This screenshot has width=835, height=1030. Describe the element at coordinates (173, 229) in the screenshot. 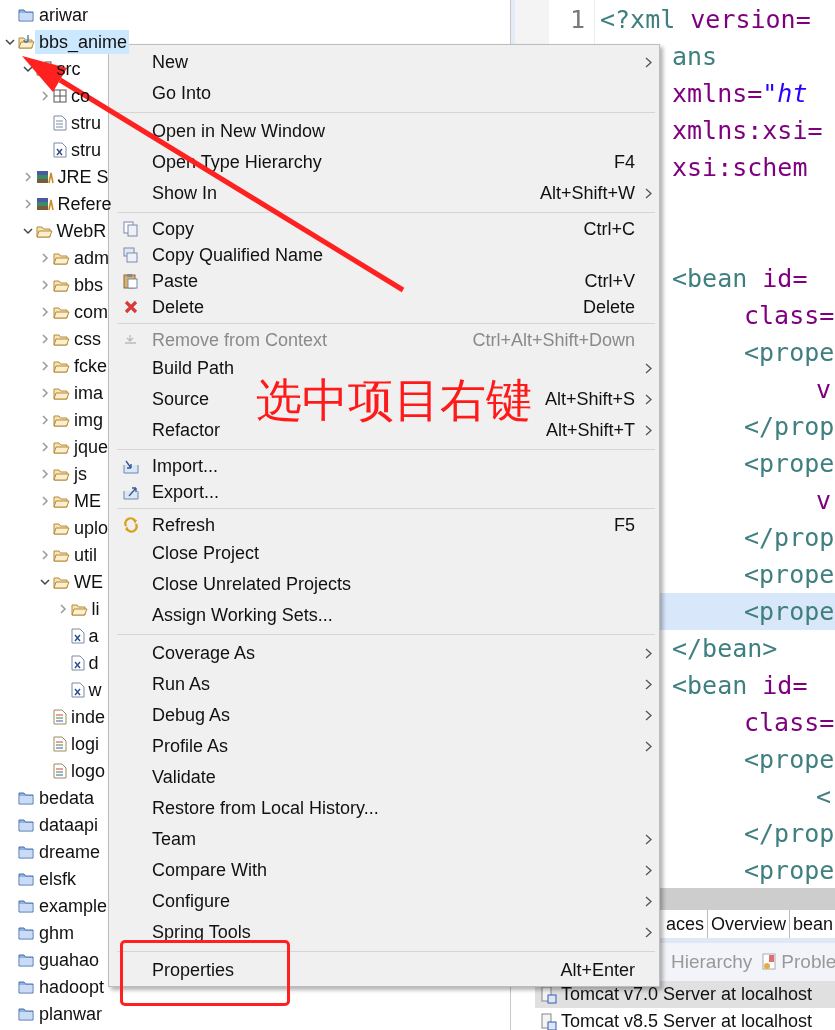

I see `menu-item: Copy` at that location.